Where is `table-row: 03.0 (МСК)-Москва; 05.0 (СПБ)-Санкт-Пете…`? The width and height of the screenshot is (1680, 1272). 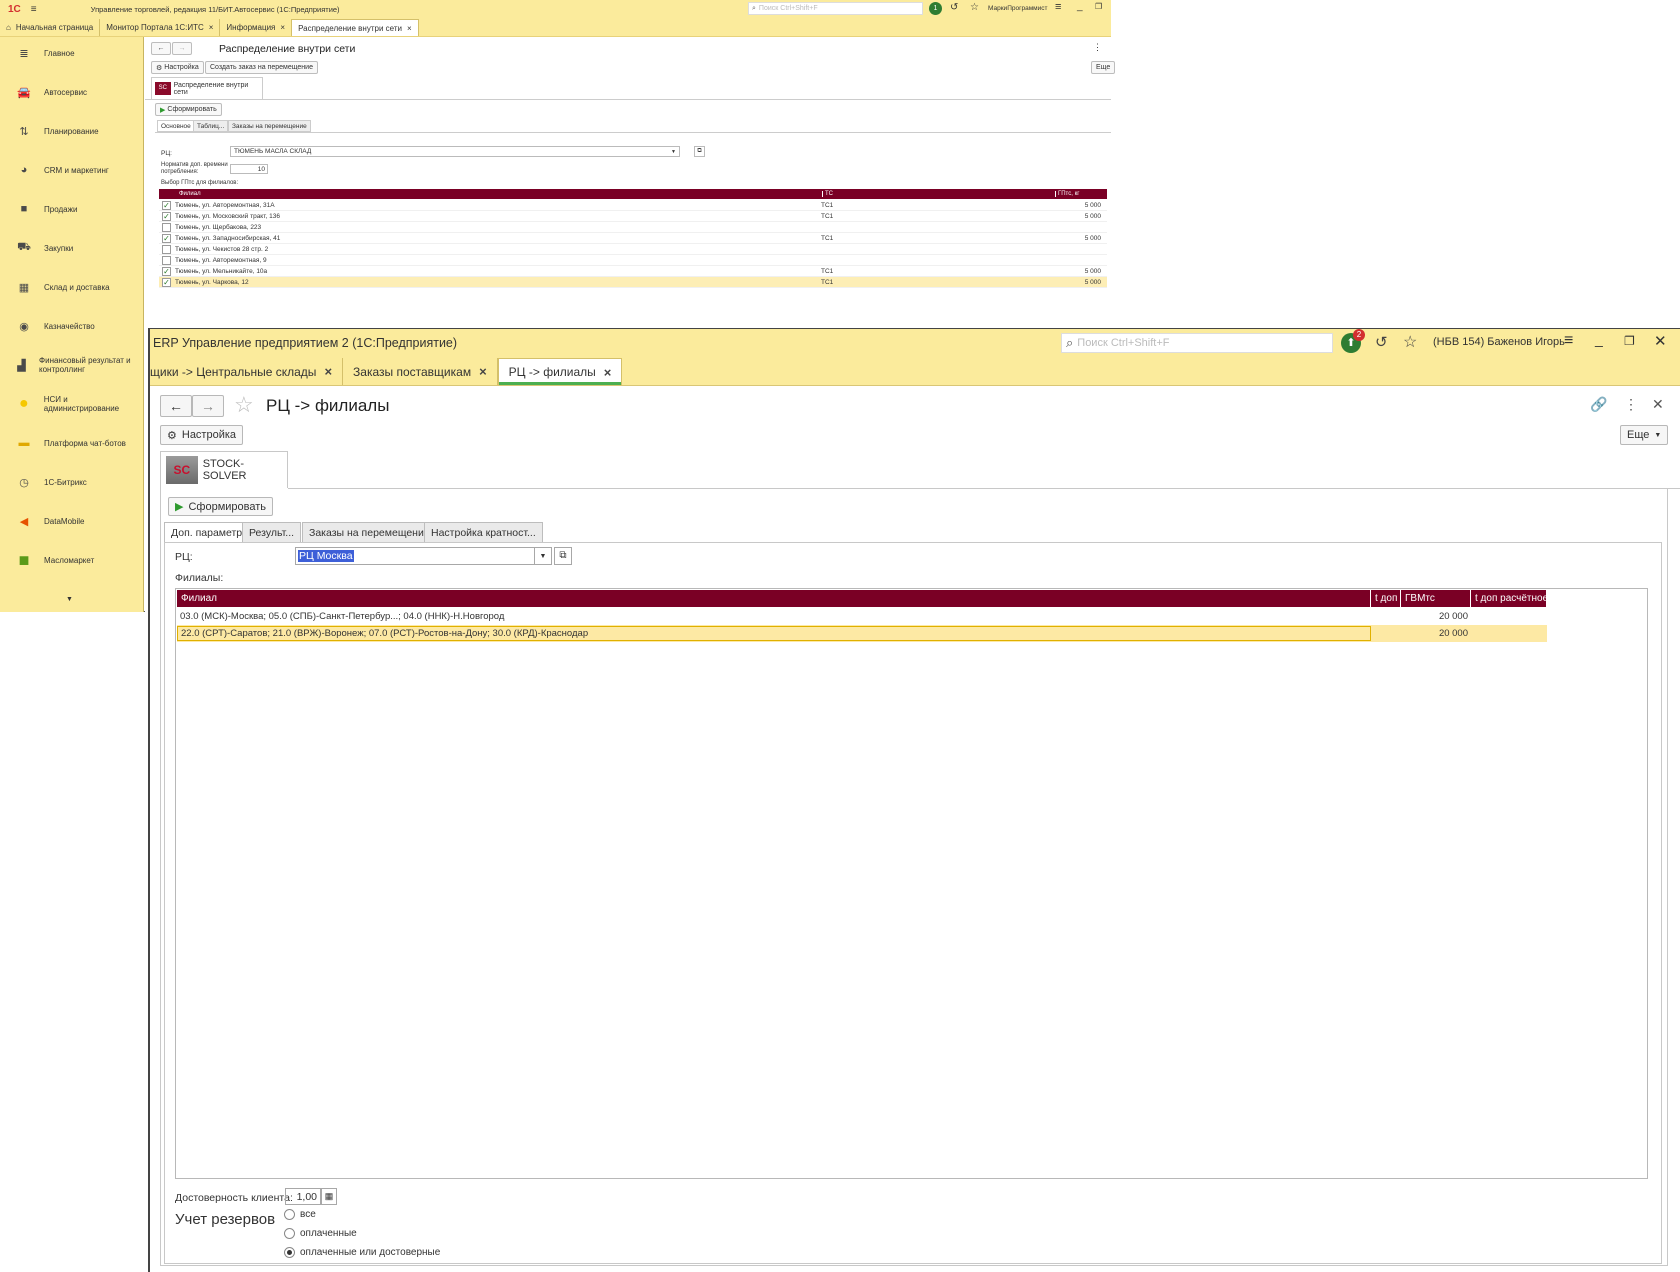 table-row: 03.0 (МСК)-Москва; 05.0 (СПБ)-Санкт-Пете… is located at coordinates (862, 616).